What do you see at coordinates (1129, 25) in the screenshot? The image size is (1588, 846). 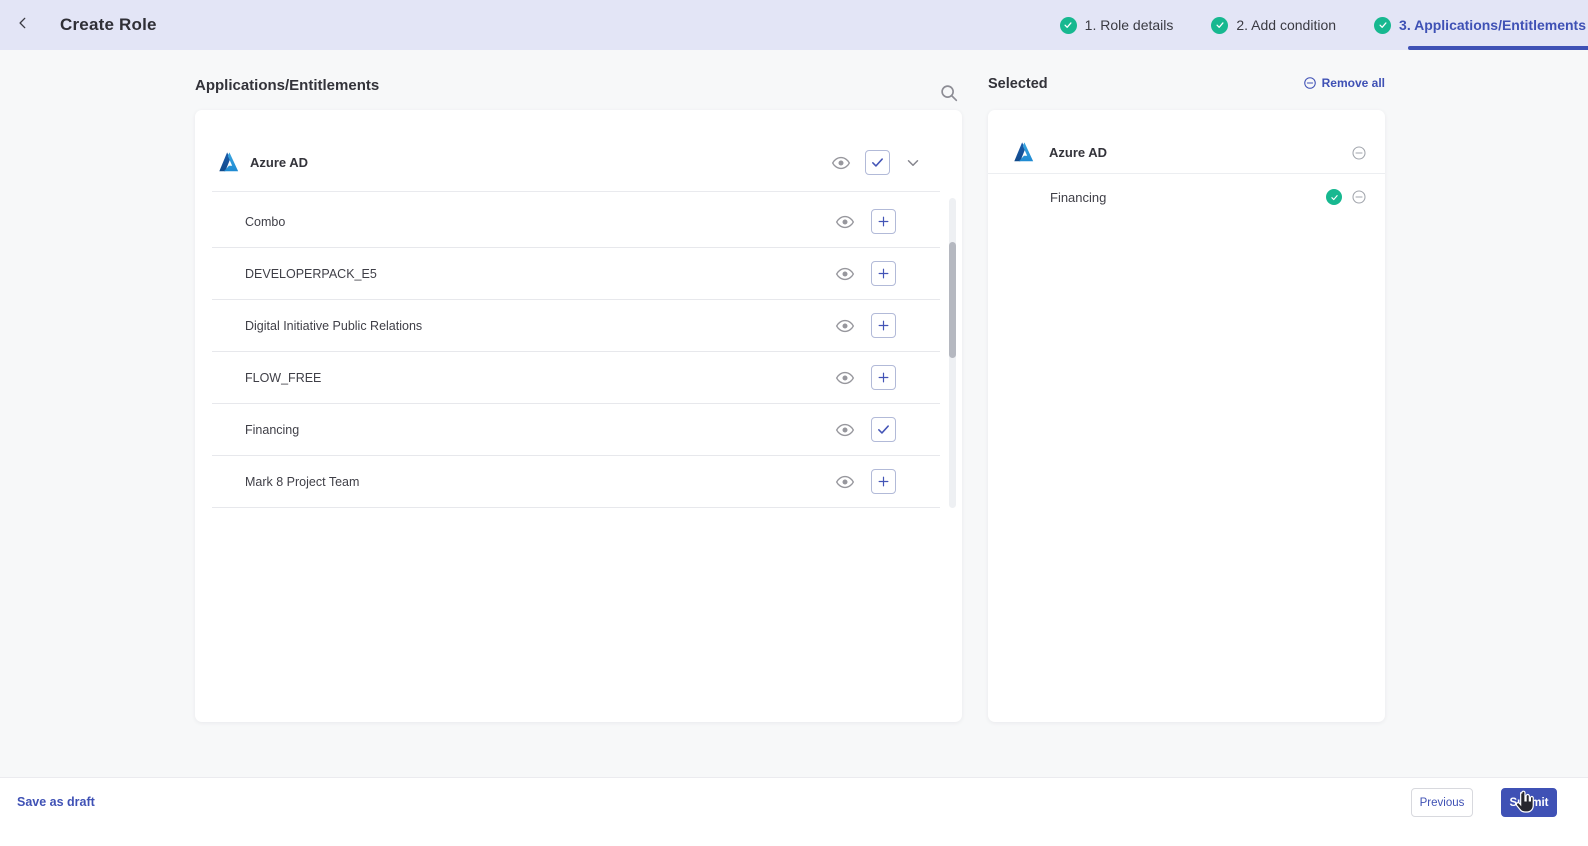 I see `step-label: 1. Role details` at bounding box center [1129, 25].